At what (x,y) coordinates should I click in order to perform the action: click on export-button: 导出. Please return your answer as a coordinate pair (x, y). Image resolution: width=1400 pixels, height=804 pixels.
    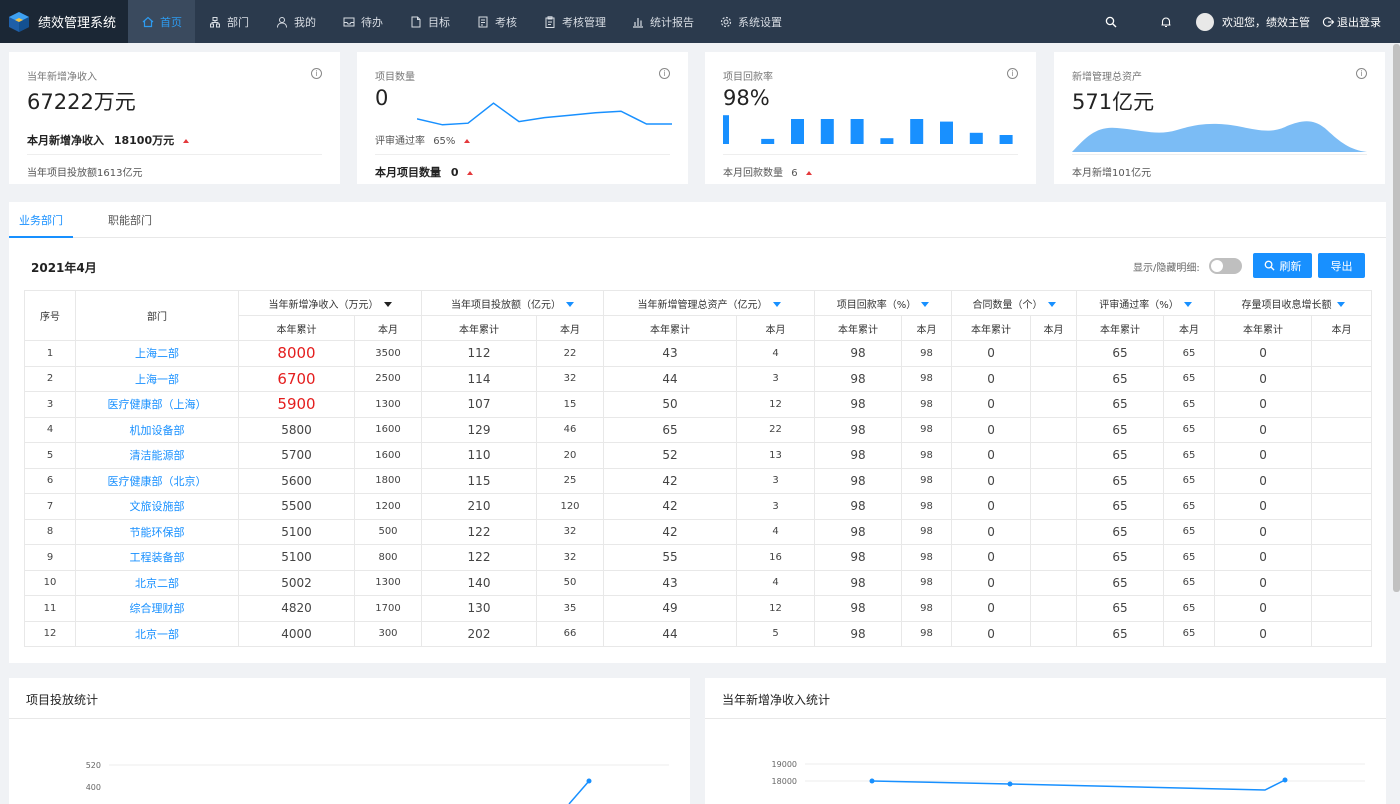
    Looking at the image, I should click on (1341, 265).